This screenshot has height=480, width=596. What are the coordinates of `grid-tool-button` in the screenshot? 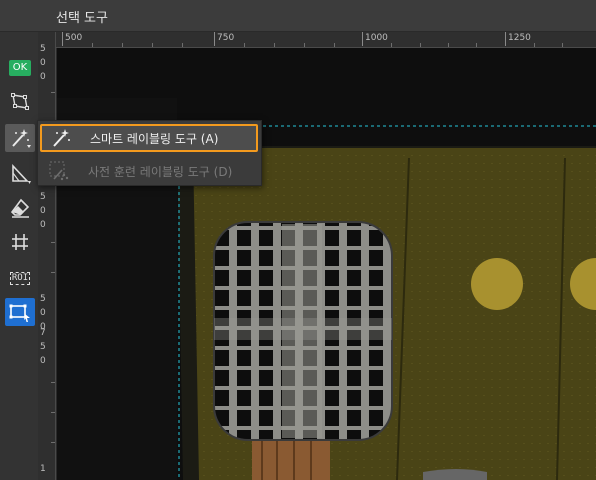 It's located at (20, 242).